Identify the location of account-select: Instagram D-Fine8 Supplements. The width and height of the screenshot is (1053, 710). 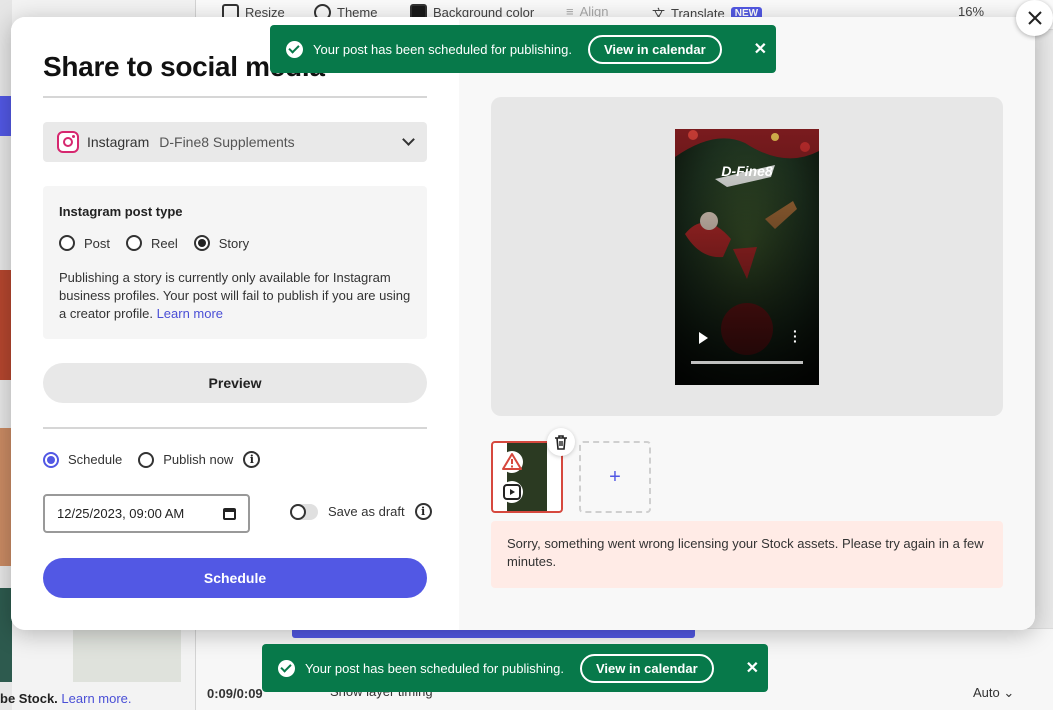
(235, 142).